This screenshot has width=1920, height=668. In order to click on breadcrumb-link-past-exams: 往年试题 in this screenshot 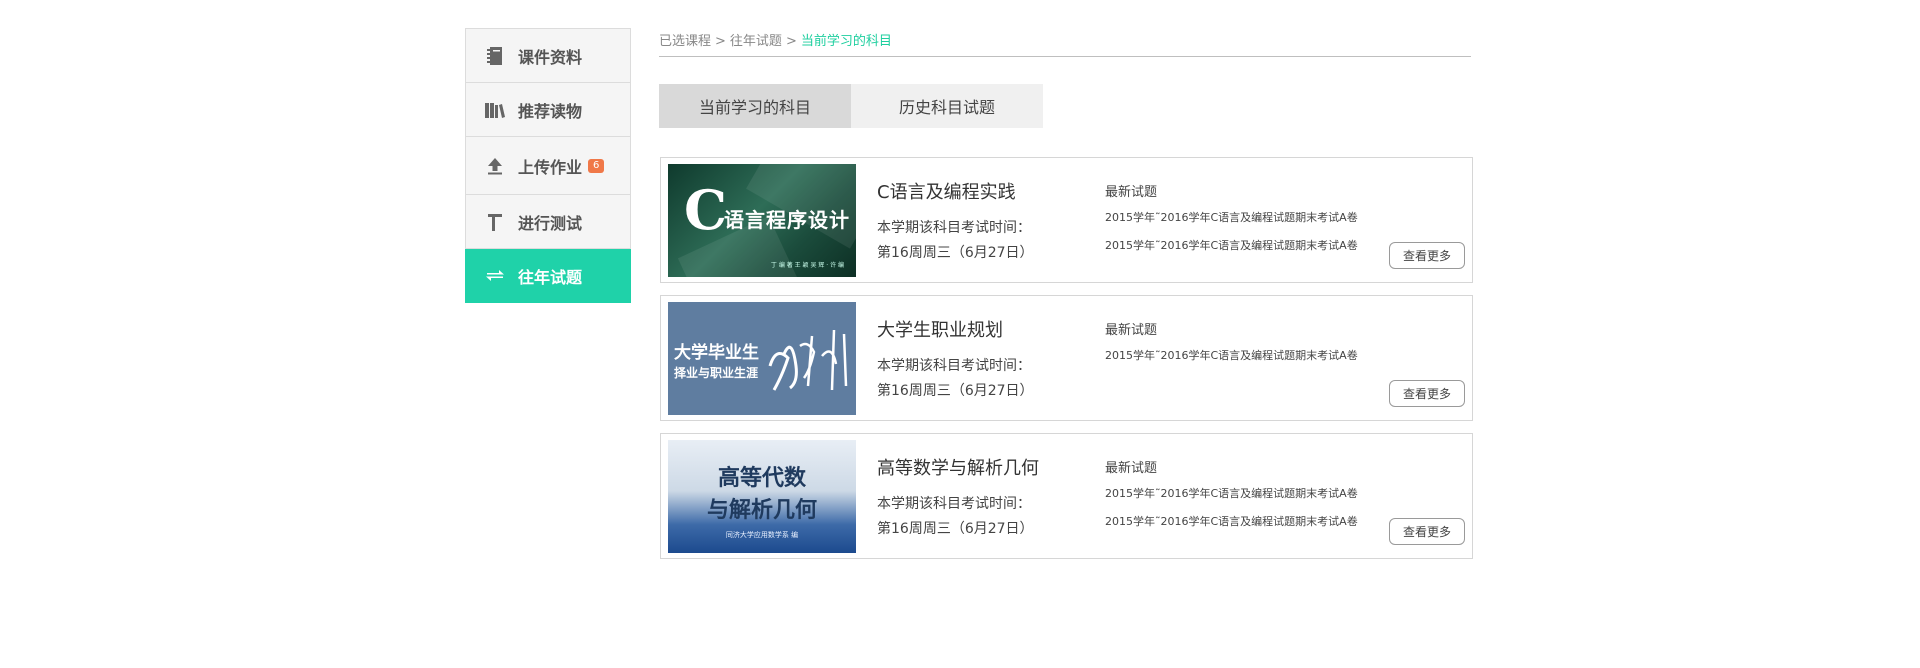, I will do `click(756, 41)`.